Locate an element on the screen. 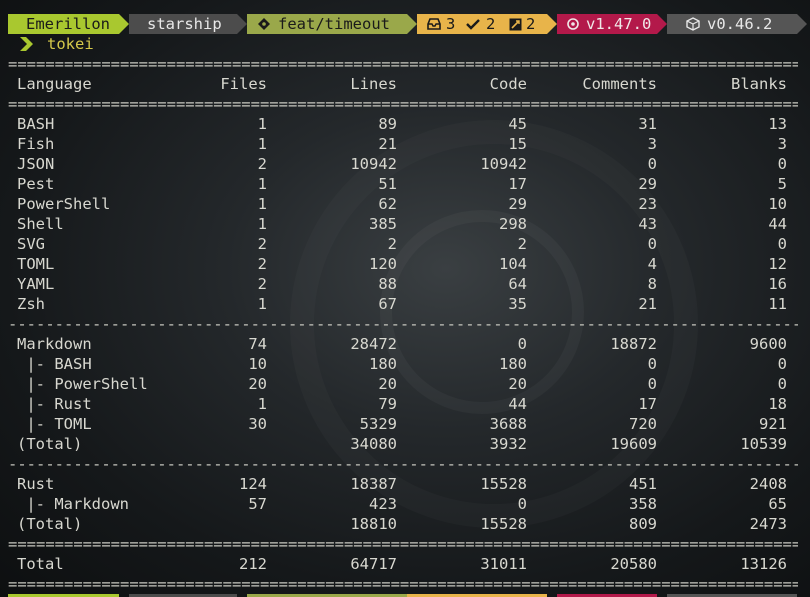  cell-language: |- PowerShell is located at coordinates (82, 384).